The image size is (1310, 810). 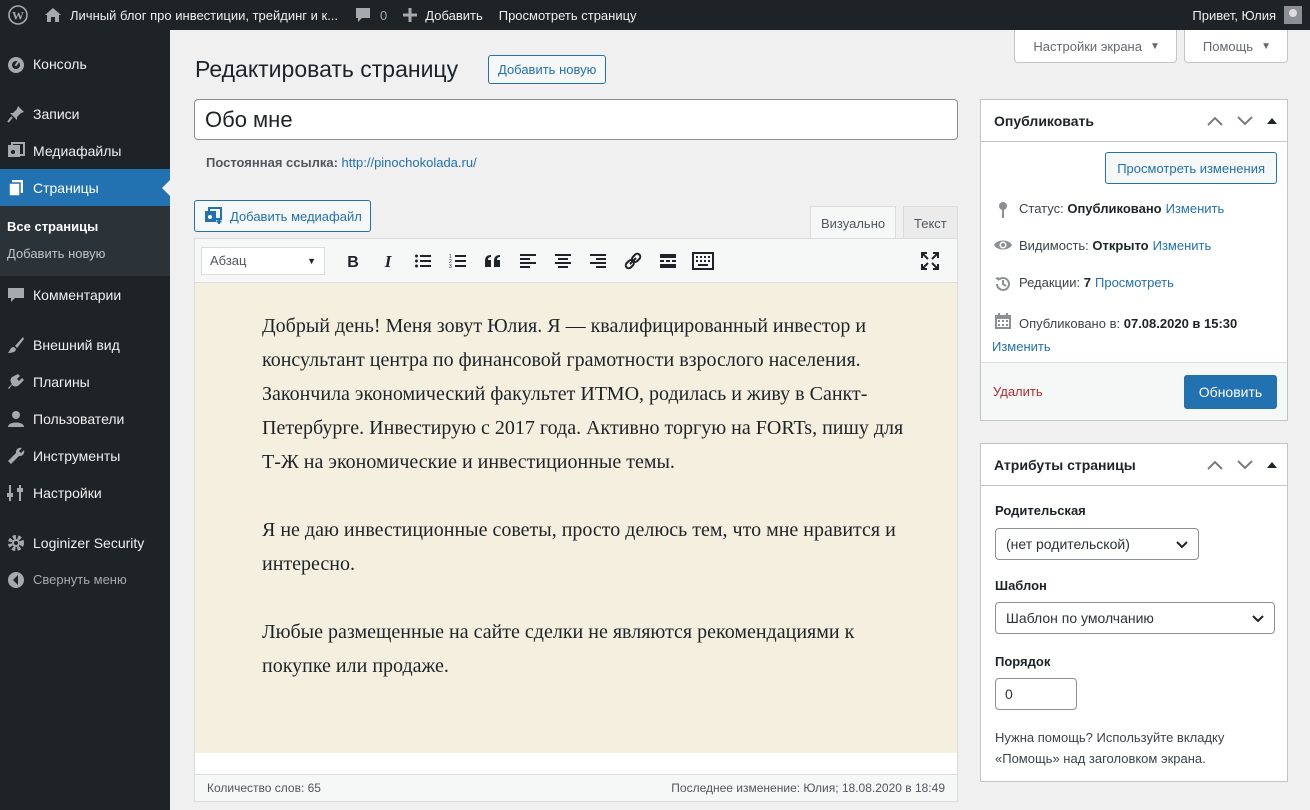 What do you see at coordinates (1050, 282) in the screenshot?
I see `revisions-label: Редакции:` at bounding box center [1050, 282].